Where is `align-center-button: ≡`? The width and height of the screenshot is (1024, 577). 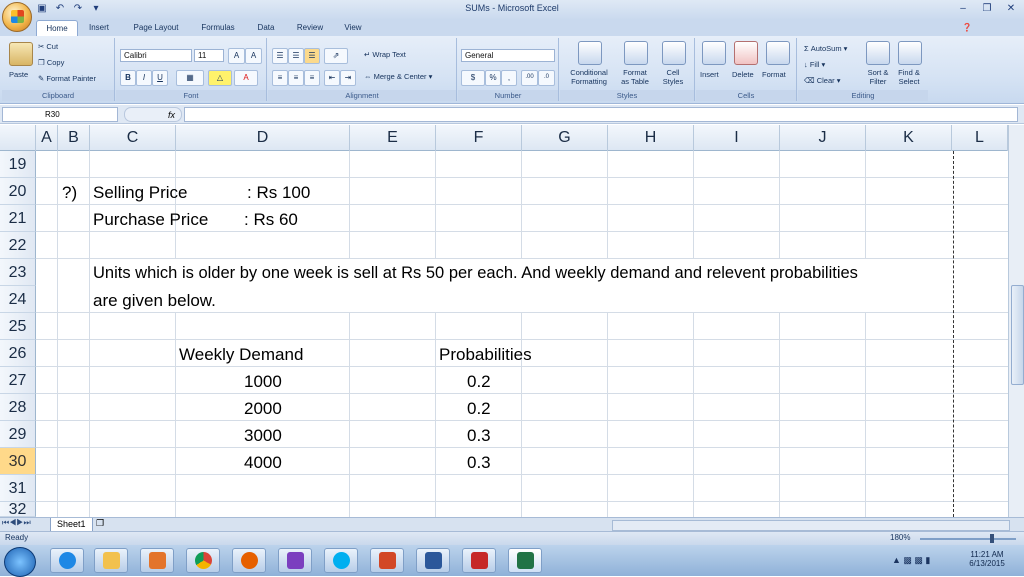 align-center-button: ≡ is located at coordinates (296, 78).